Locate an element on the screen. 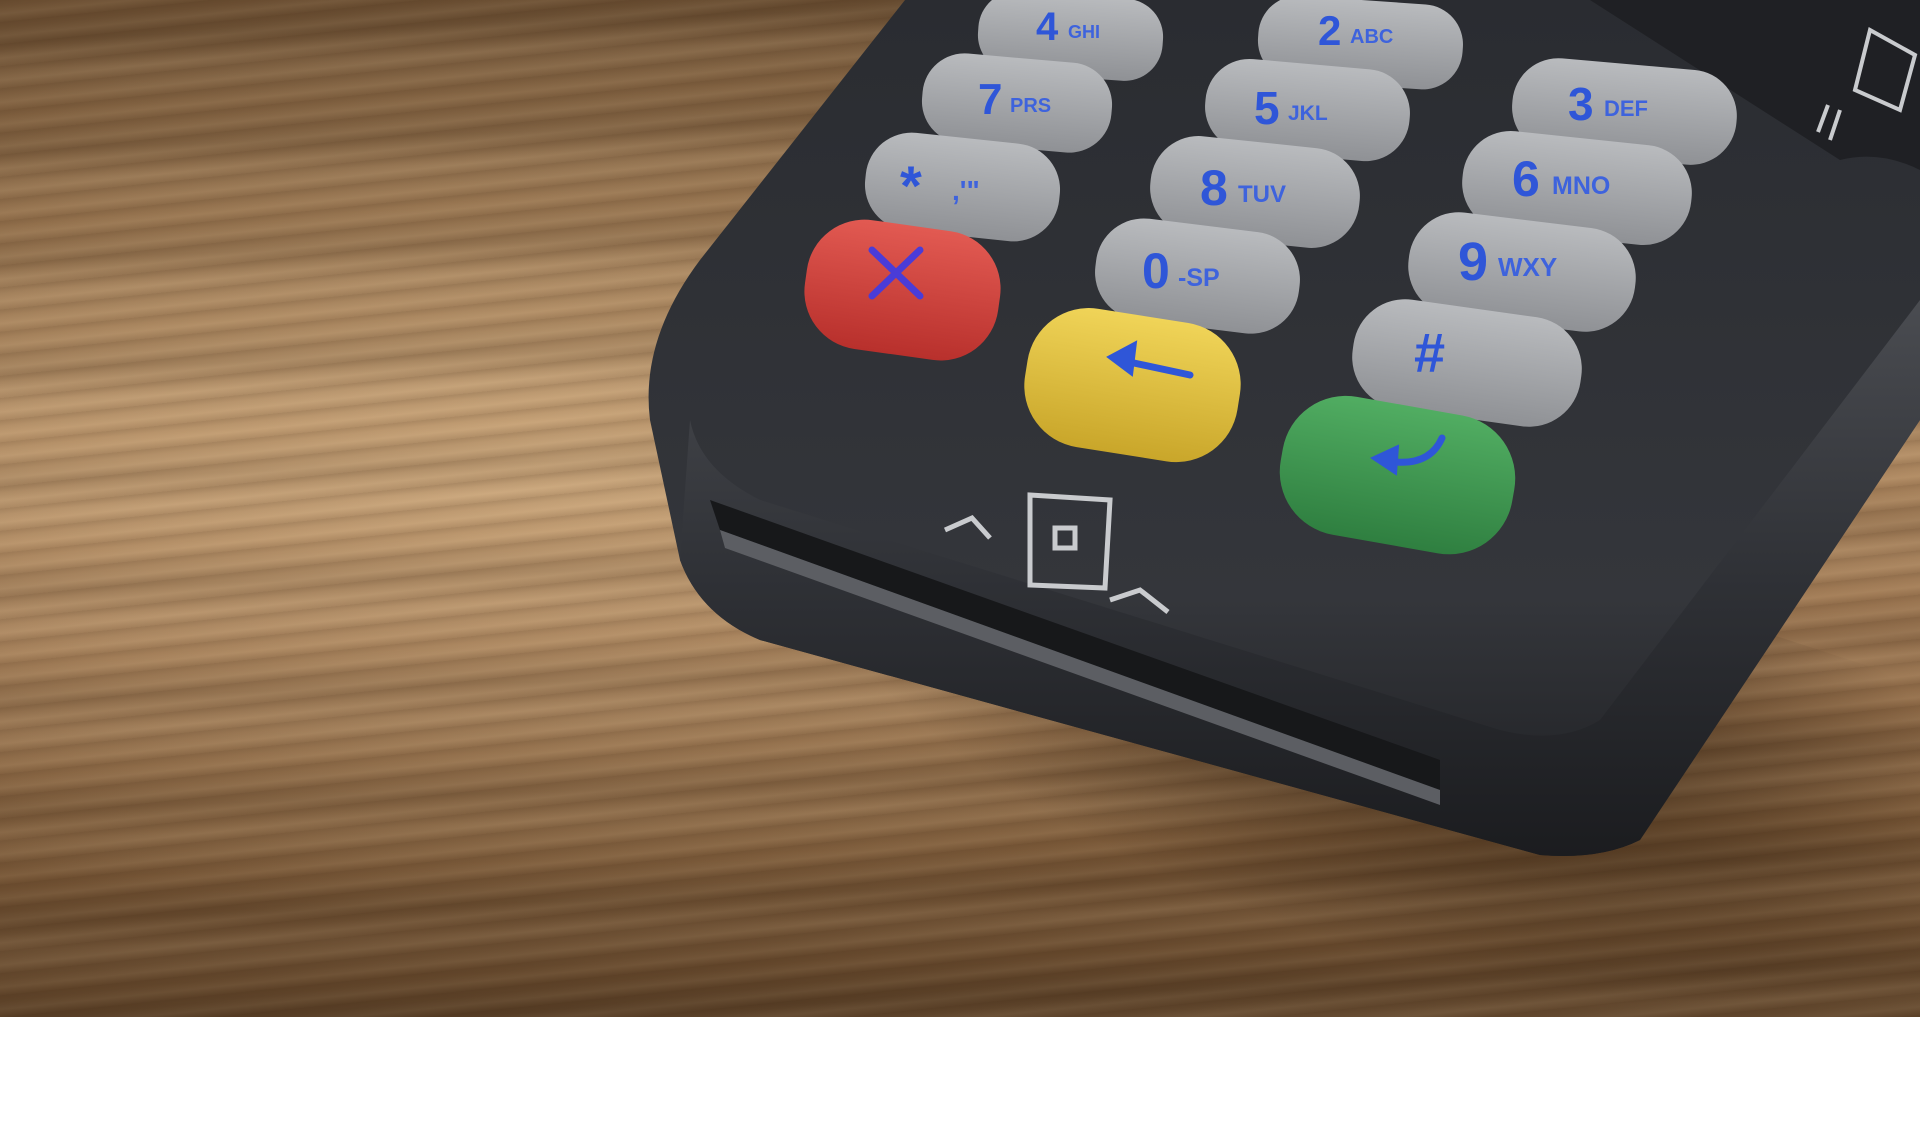  key-9-digit: 9 is located at coordinates (1473, 262).